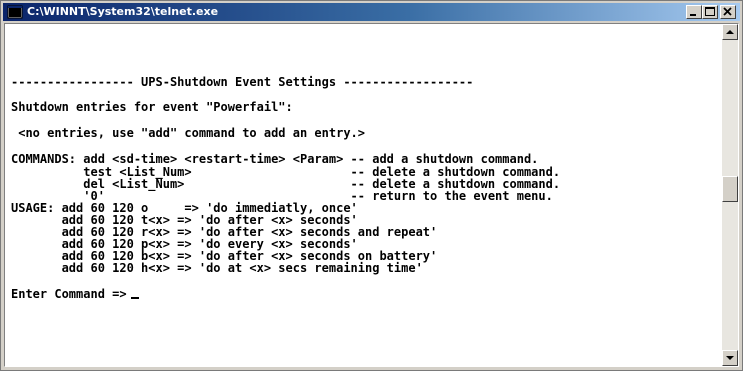 The height and width of the screenshot is (373, 745). Describe the element at coordinates (123, 11) in the screenshot. I see `window-title: C:\WINNT\System32\telnet.exe` at that location.